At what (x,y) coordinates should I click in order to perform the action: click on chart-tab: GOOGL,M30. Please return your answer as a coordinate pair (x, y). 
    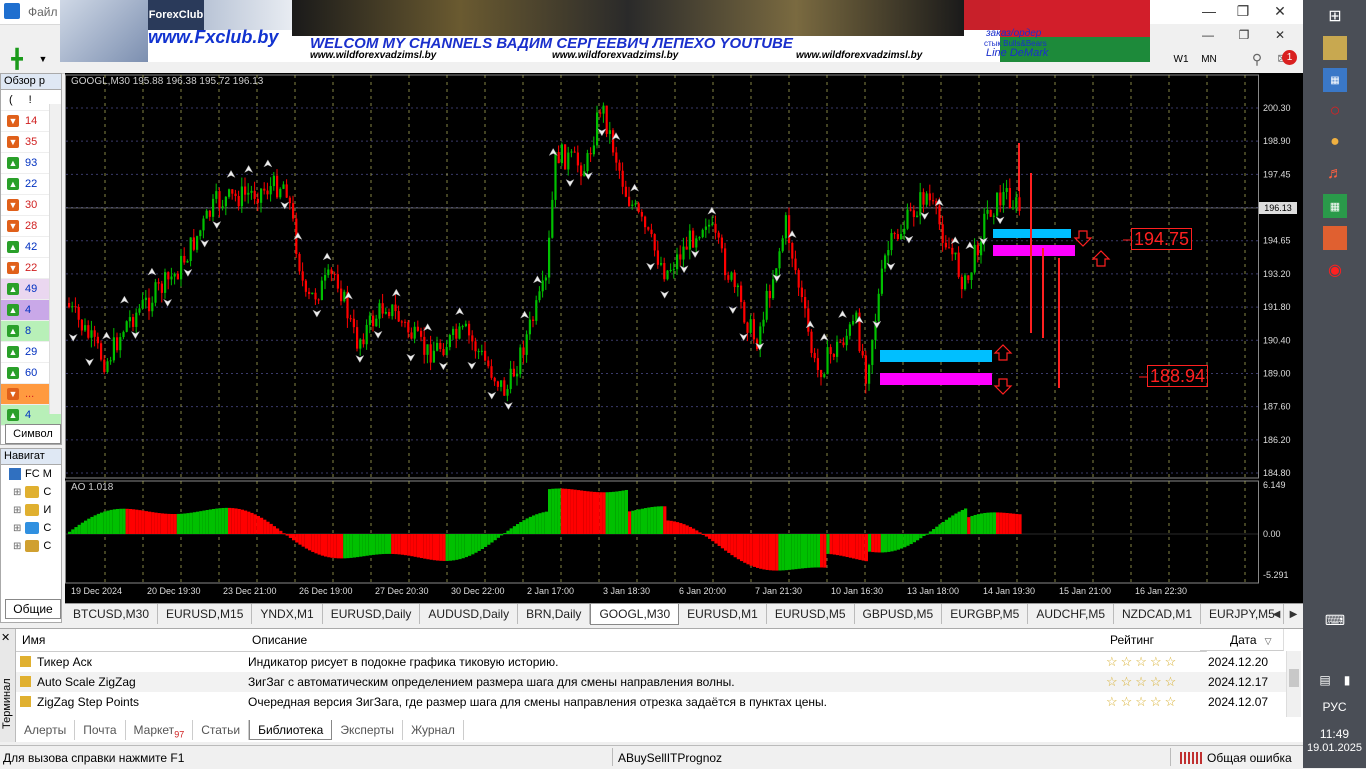
    Looking at the image, I should click on (635, 614).